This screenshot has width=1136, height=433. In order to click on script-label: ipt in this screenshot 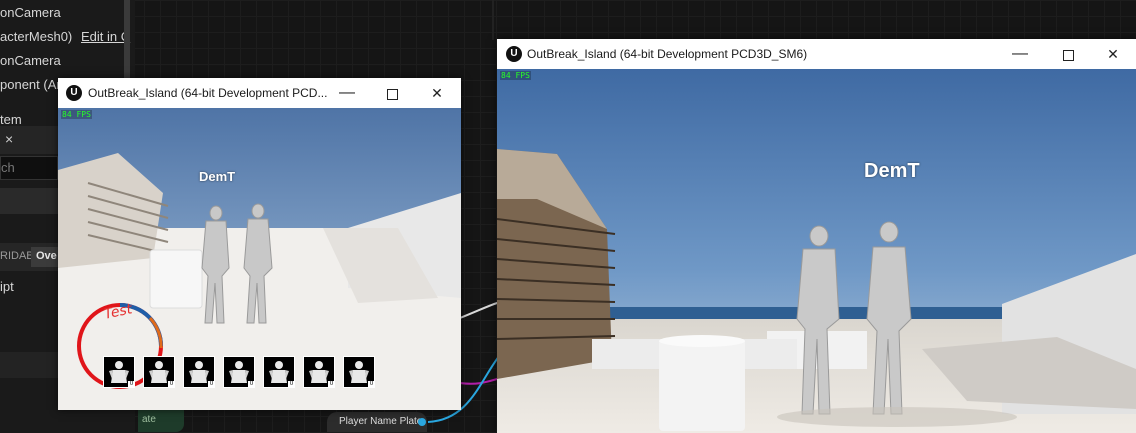, I will do `click(7, 286)`.